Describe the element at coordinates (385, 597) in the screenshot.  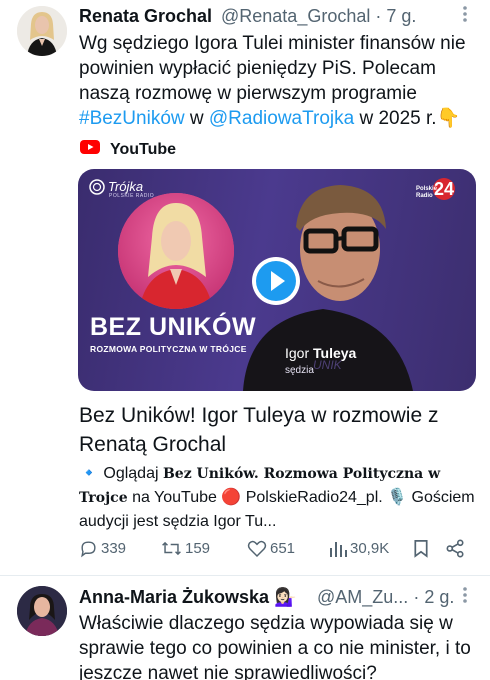
I see `reply-author-handle: @AM_Zu... · 2 g.` at that location.